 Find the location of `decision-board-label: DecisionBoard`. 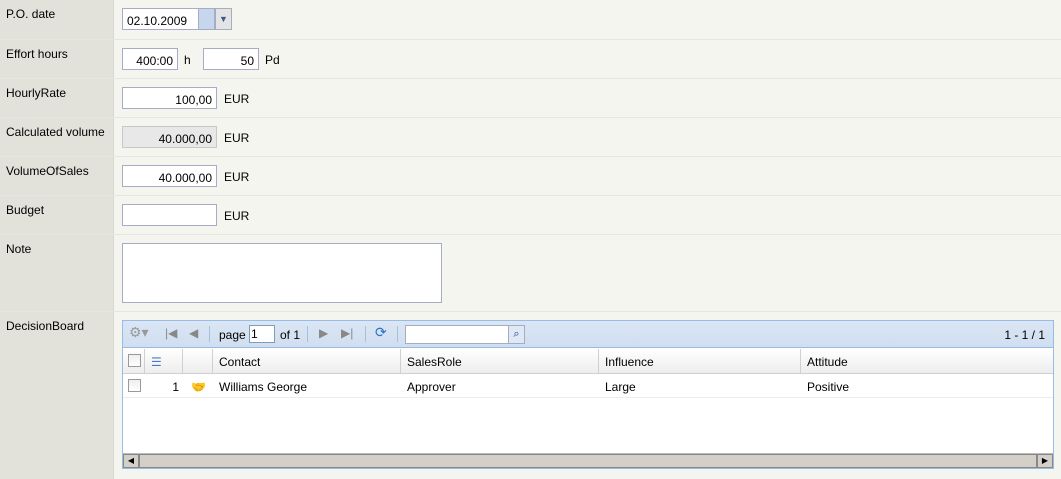

decision-board-label: DecisionBoard is located at coordinates (57, 395).